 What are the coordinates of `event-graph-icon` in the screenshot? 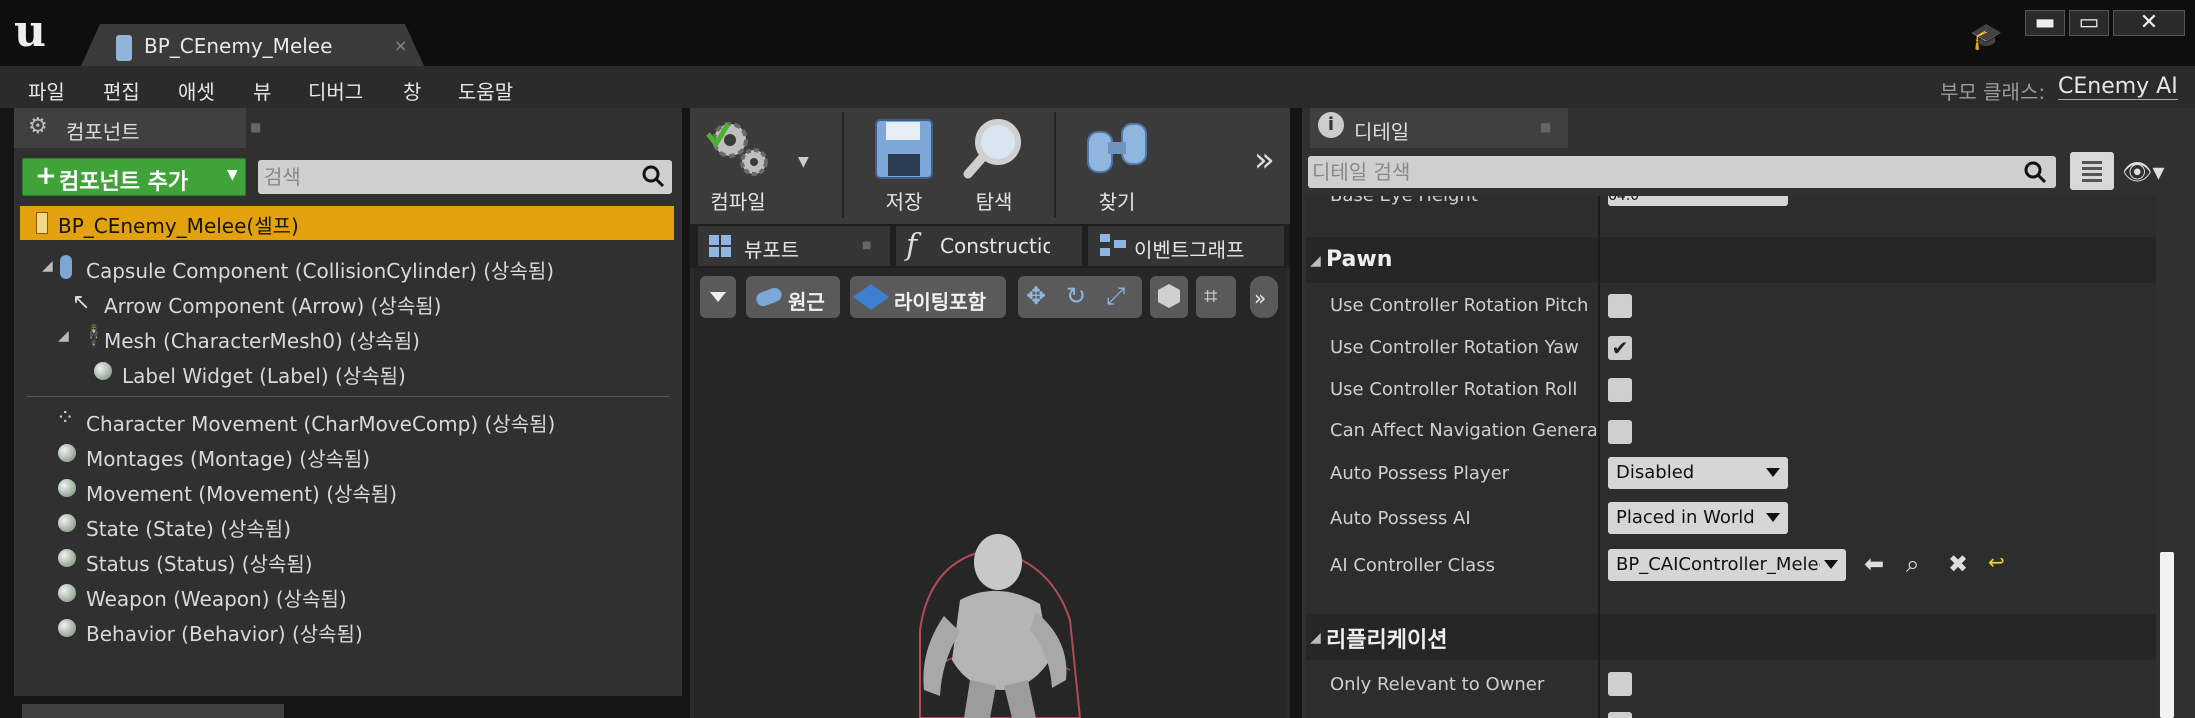 It's located at (1113, 246).